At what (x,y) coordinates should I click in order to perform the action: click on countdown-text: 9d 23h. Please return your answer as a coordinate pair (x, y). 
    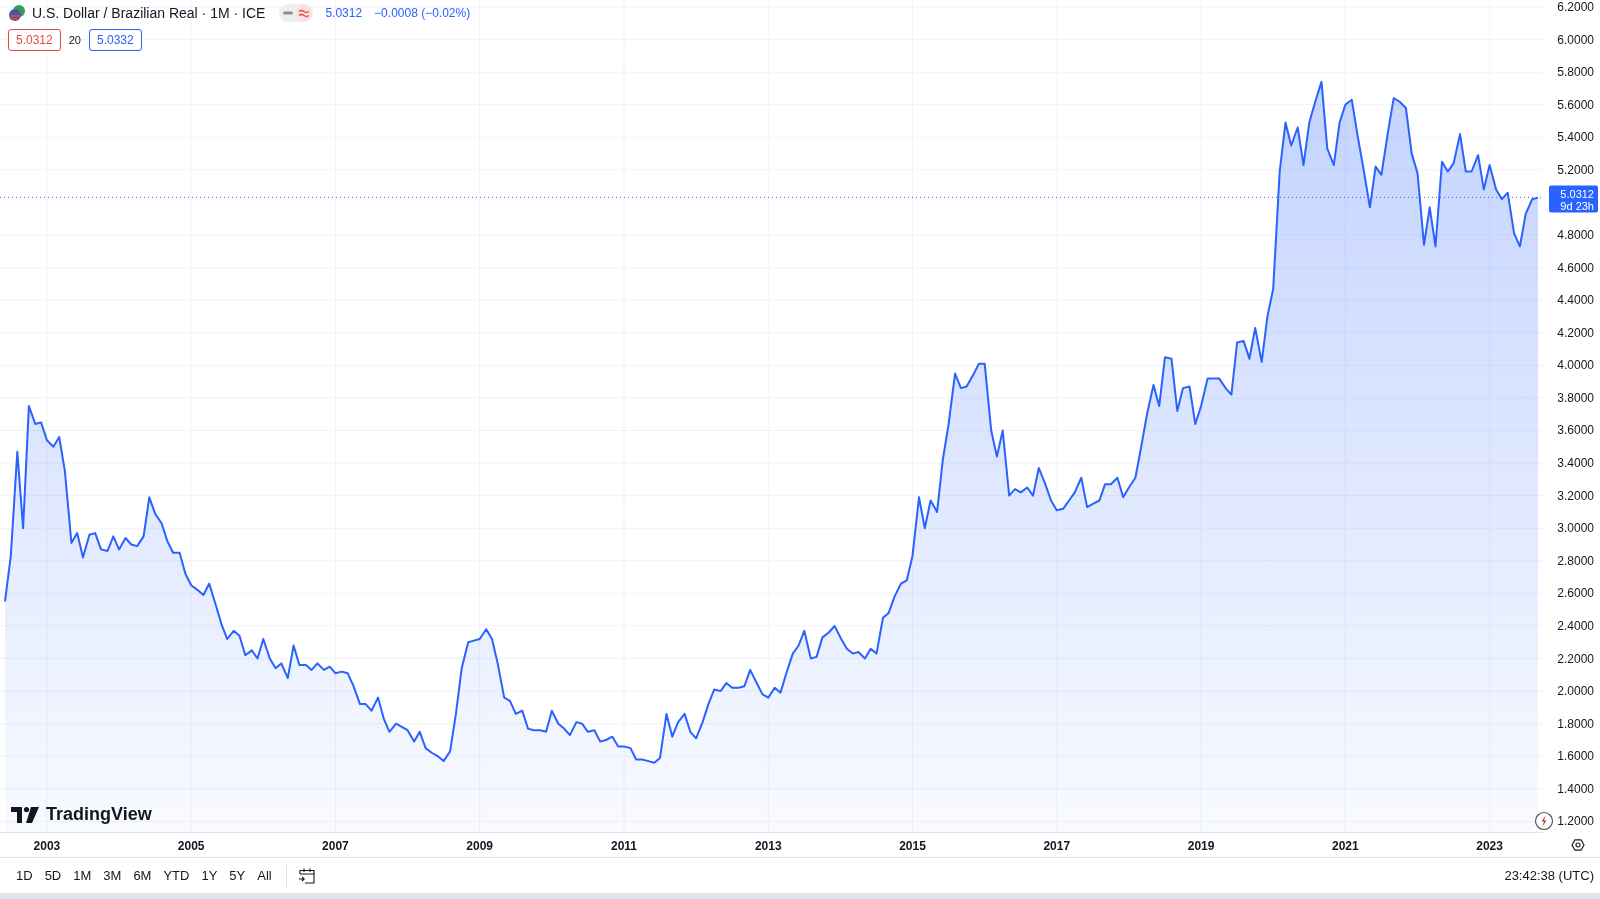
    Looking at the image, I should click on (1577, 206).